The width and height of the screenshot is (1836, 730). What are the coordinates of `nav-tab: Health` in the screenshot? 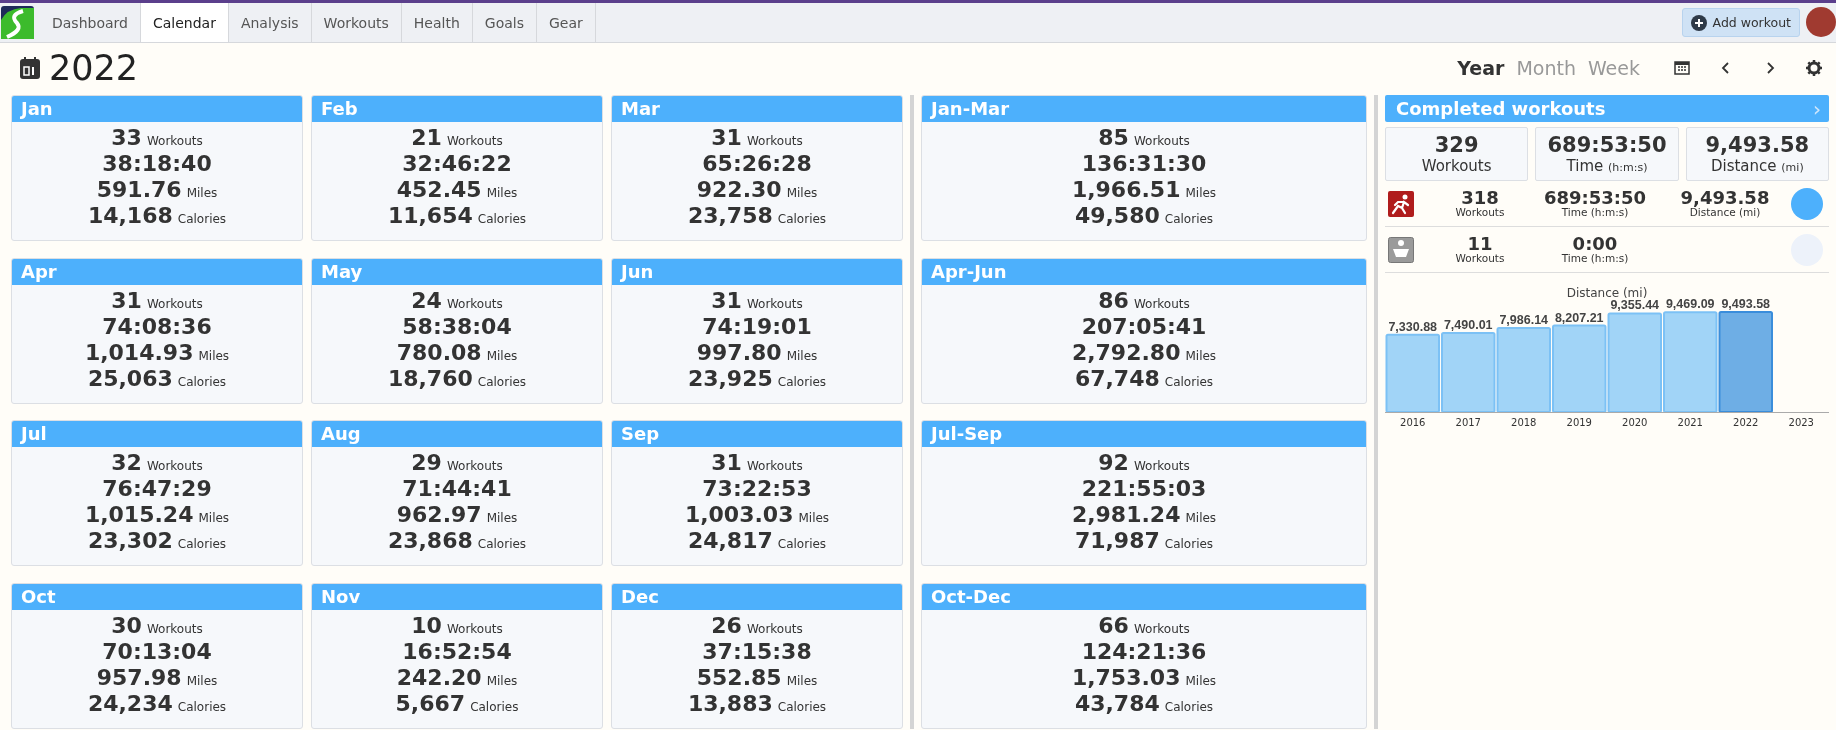 It's located at (437, 22).